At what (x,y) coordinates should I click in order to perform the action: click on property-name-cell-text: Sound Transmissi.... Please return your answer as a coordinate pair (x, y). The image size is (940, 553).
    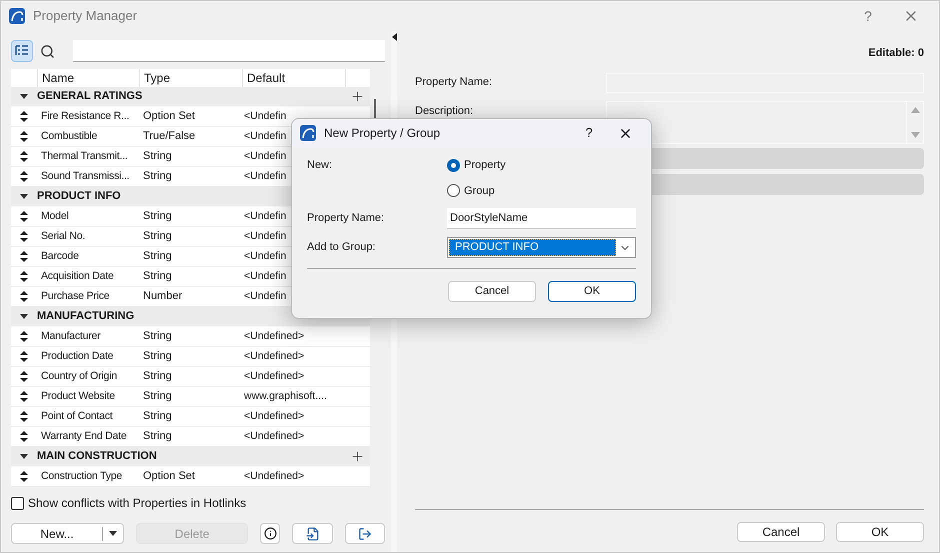
    Looking at the image, I should click on (85, 176).